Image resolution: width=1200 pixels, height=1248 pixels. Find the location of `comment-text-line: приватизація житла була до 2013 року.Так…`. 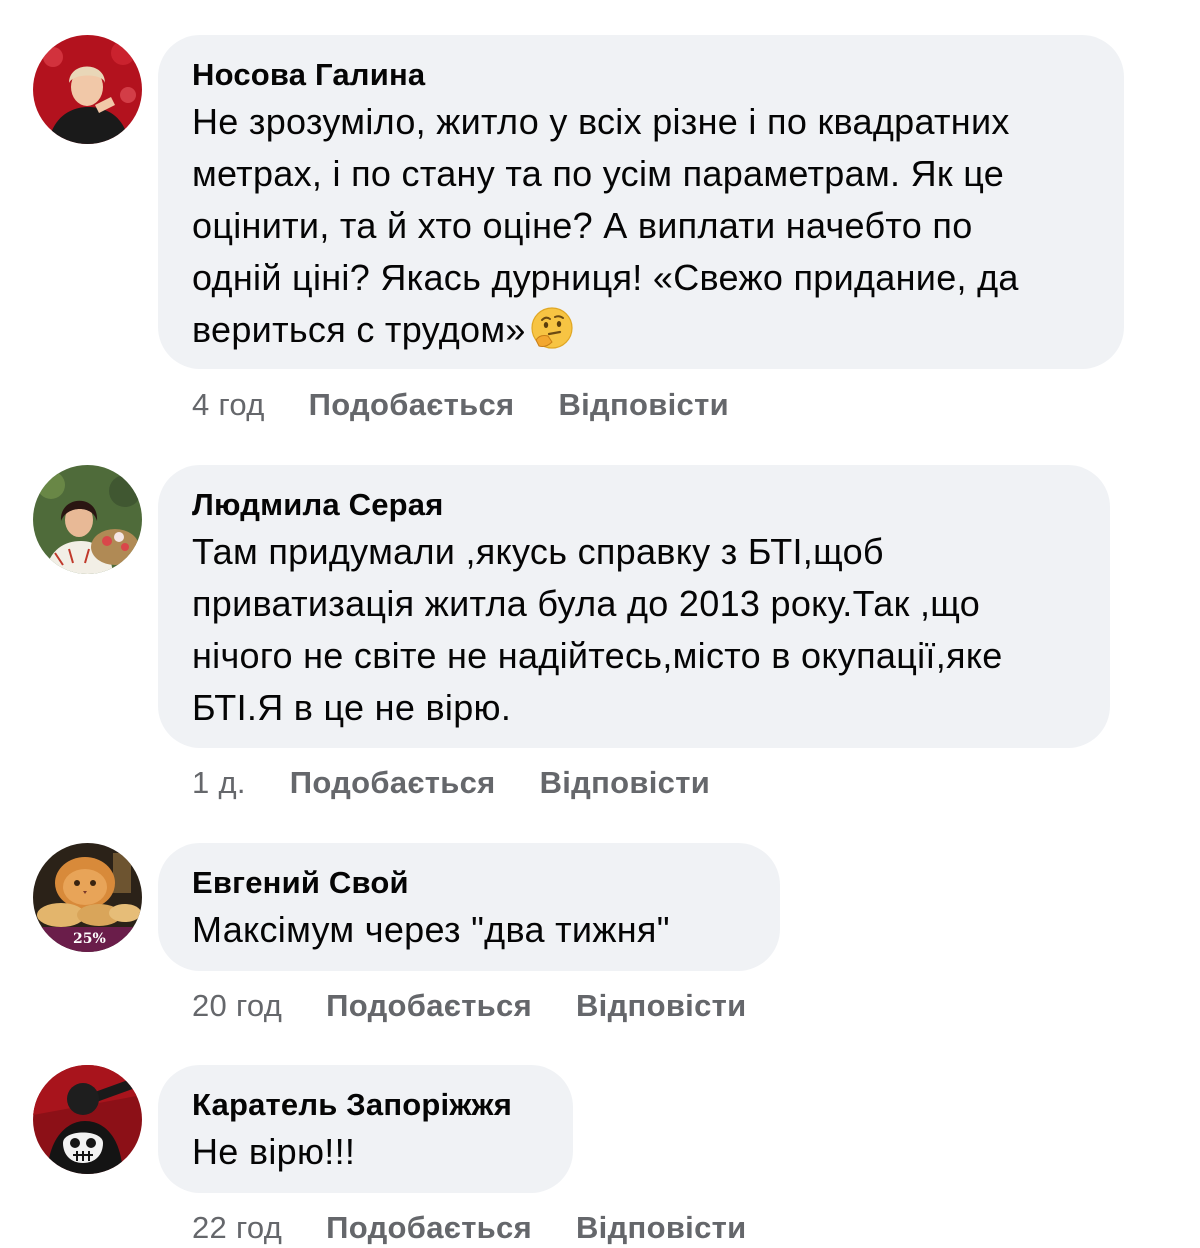

comment-text-line: приватизація житла була до 2013 року.Так… is located at coordinates (586, 603).